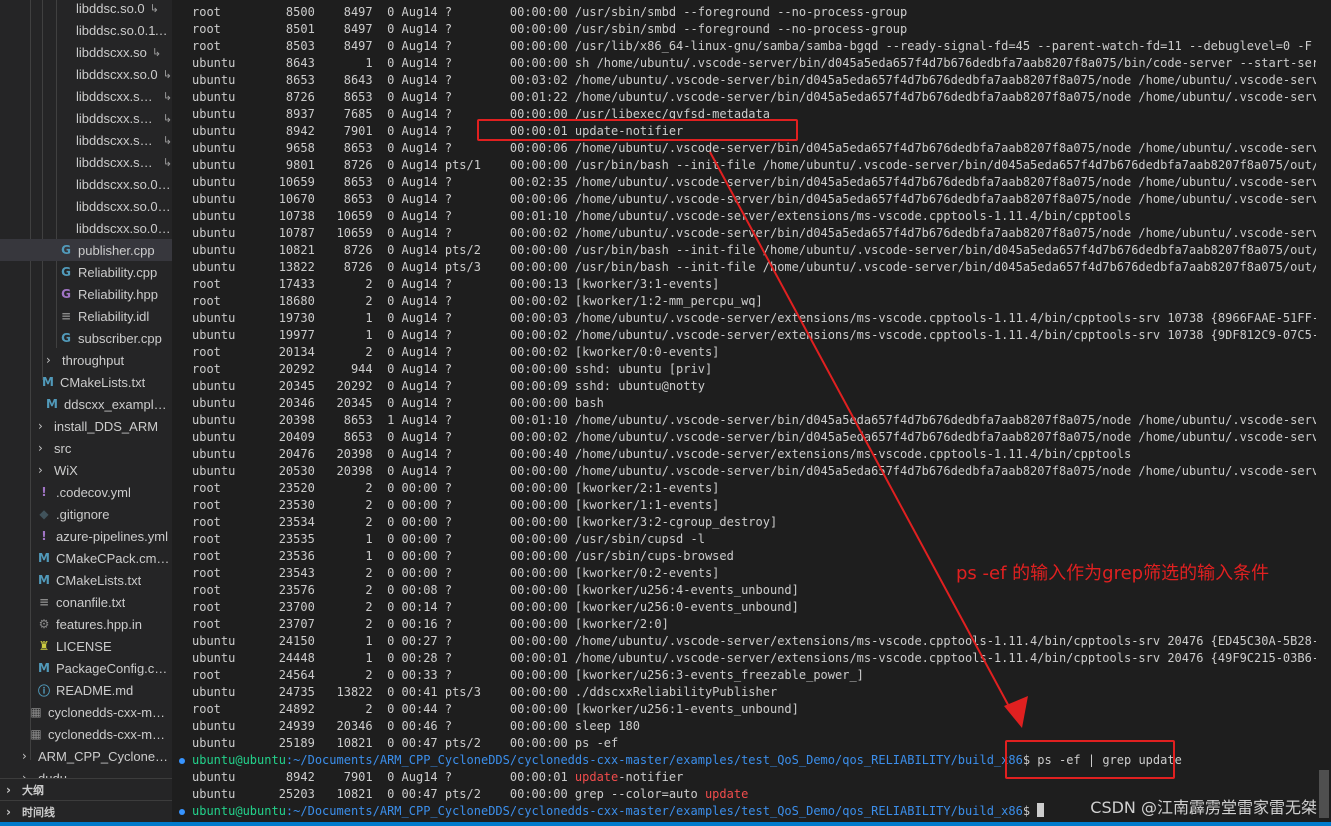 This screenshot has height=826, width=1331. I want to click on tree-item-label: .gitignore, so click(83, 514).